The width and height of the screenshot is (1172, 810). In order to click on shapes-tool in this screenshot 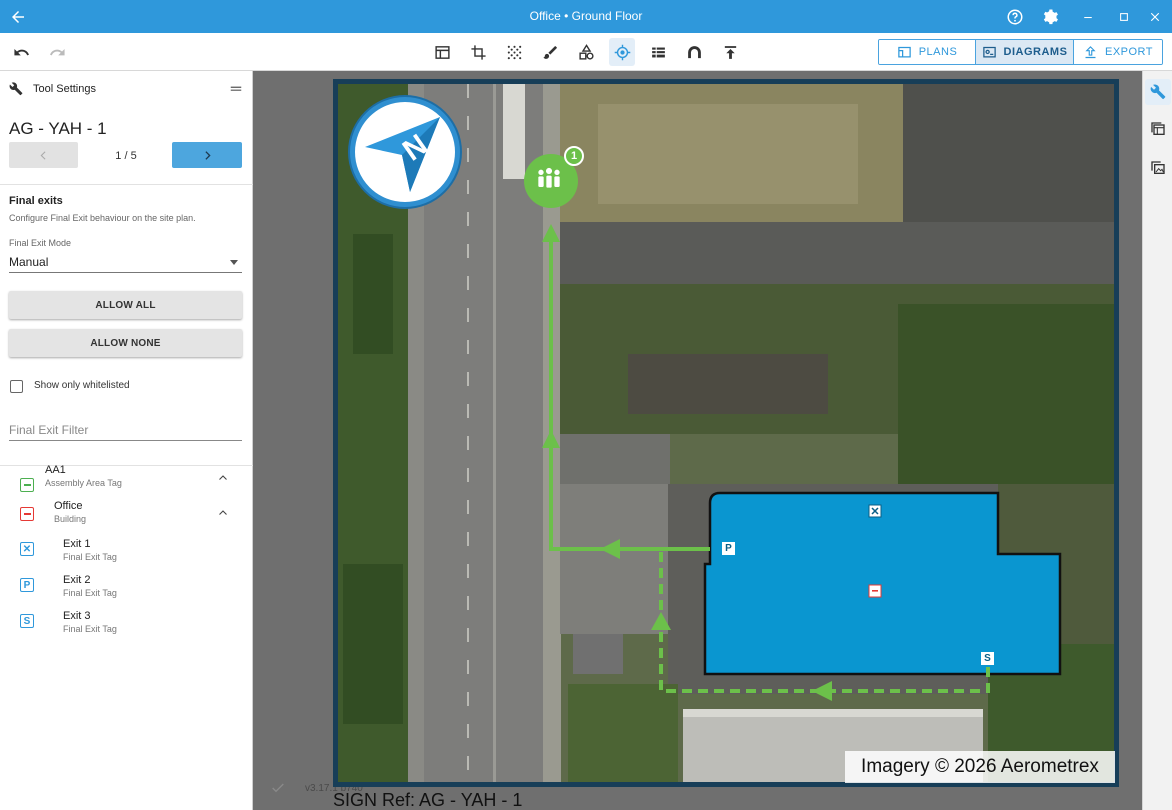, I will do `click(586, 52)`.